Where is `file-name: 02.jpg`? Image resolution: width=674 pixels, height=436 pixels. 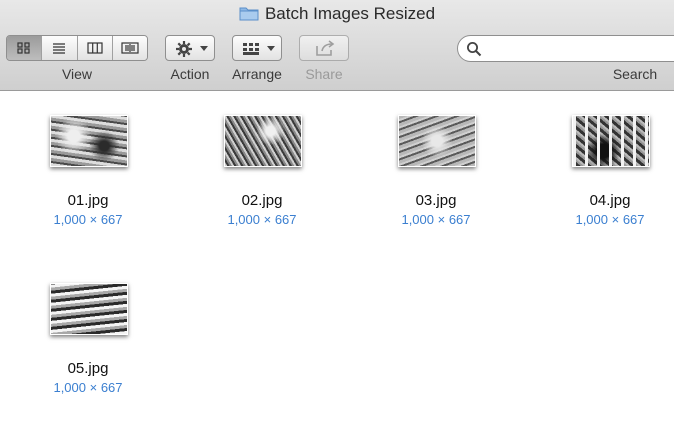
file-name: 02.jpg is located at coordinates (262, 200).